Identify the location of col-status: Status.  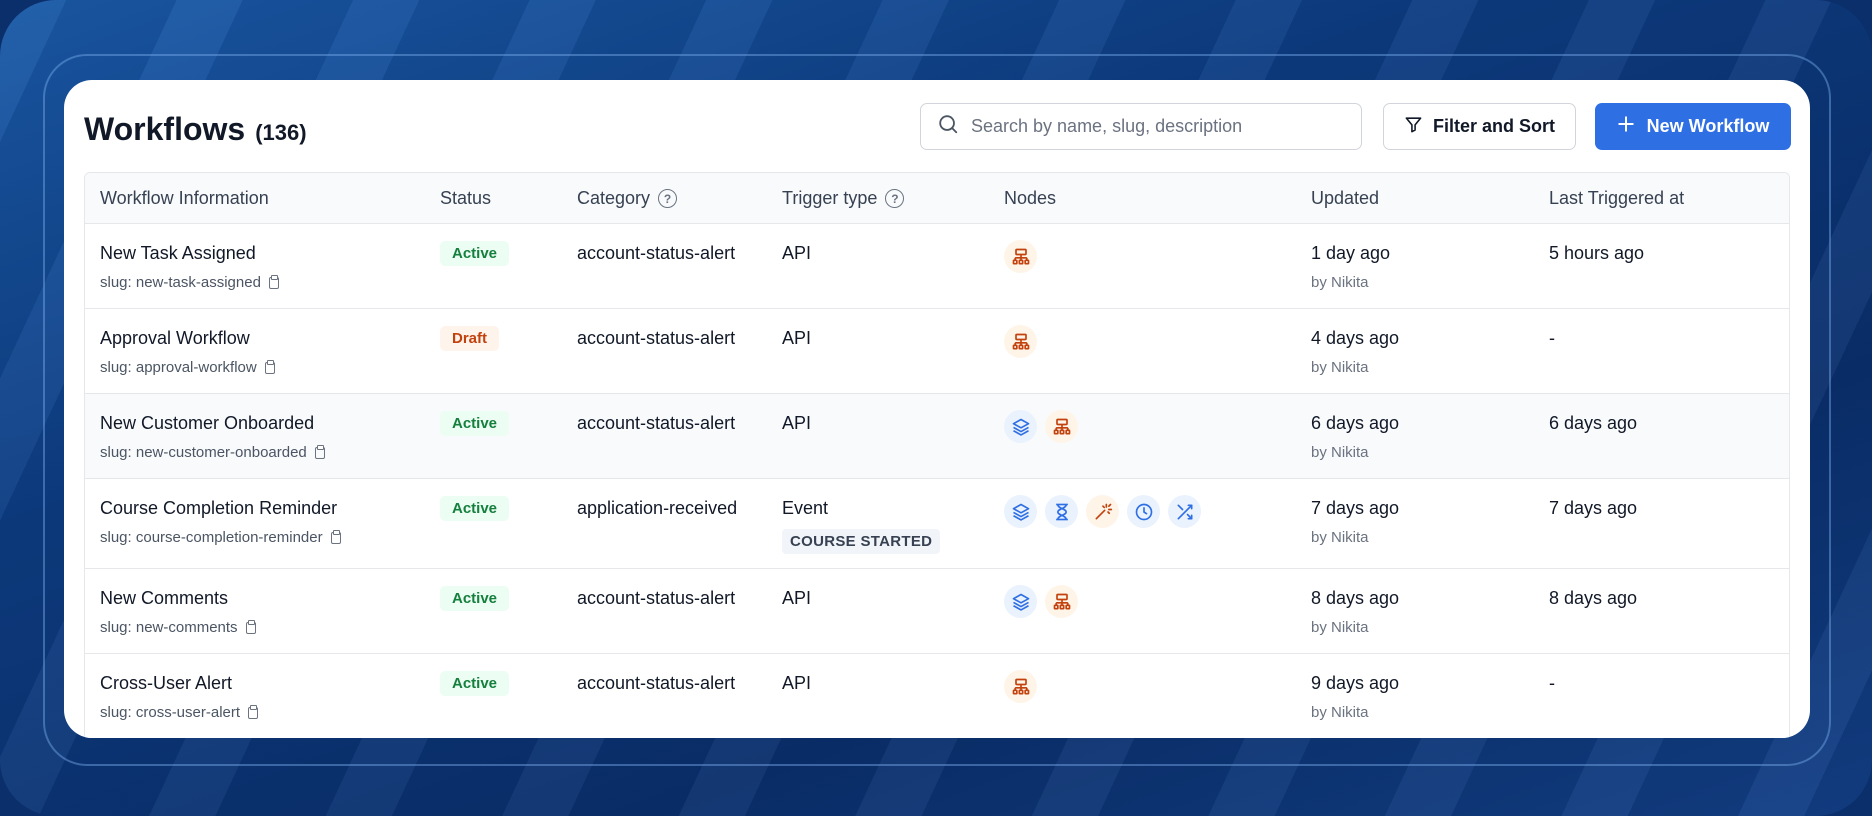
(465, 198).